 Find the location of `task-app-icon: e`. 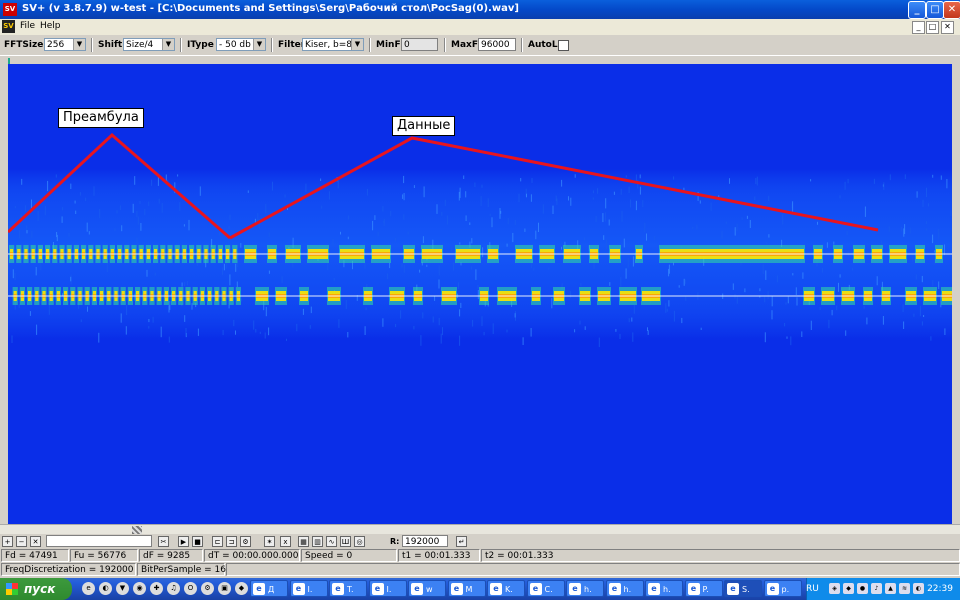

task-app-icon: e is located at coordinates (259, 589).